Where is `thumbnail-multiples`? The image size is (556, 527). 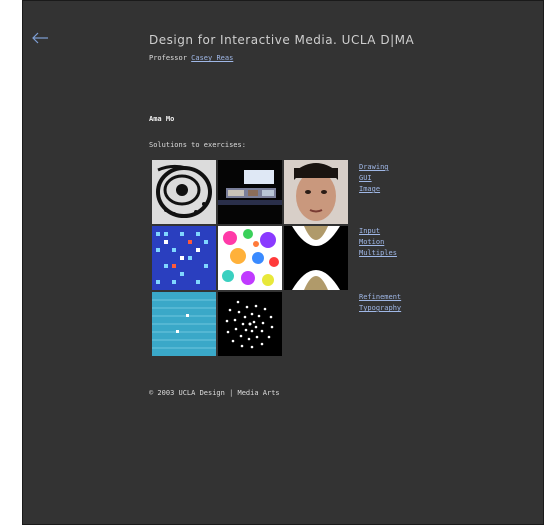 thumbnail-multiples is located at coordinates (316, 258).